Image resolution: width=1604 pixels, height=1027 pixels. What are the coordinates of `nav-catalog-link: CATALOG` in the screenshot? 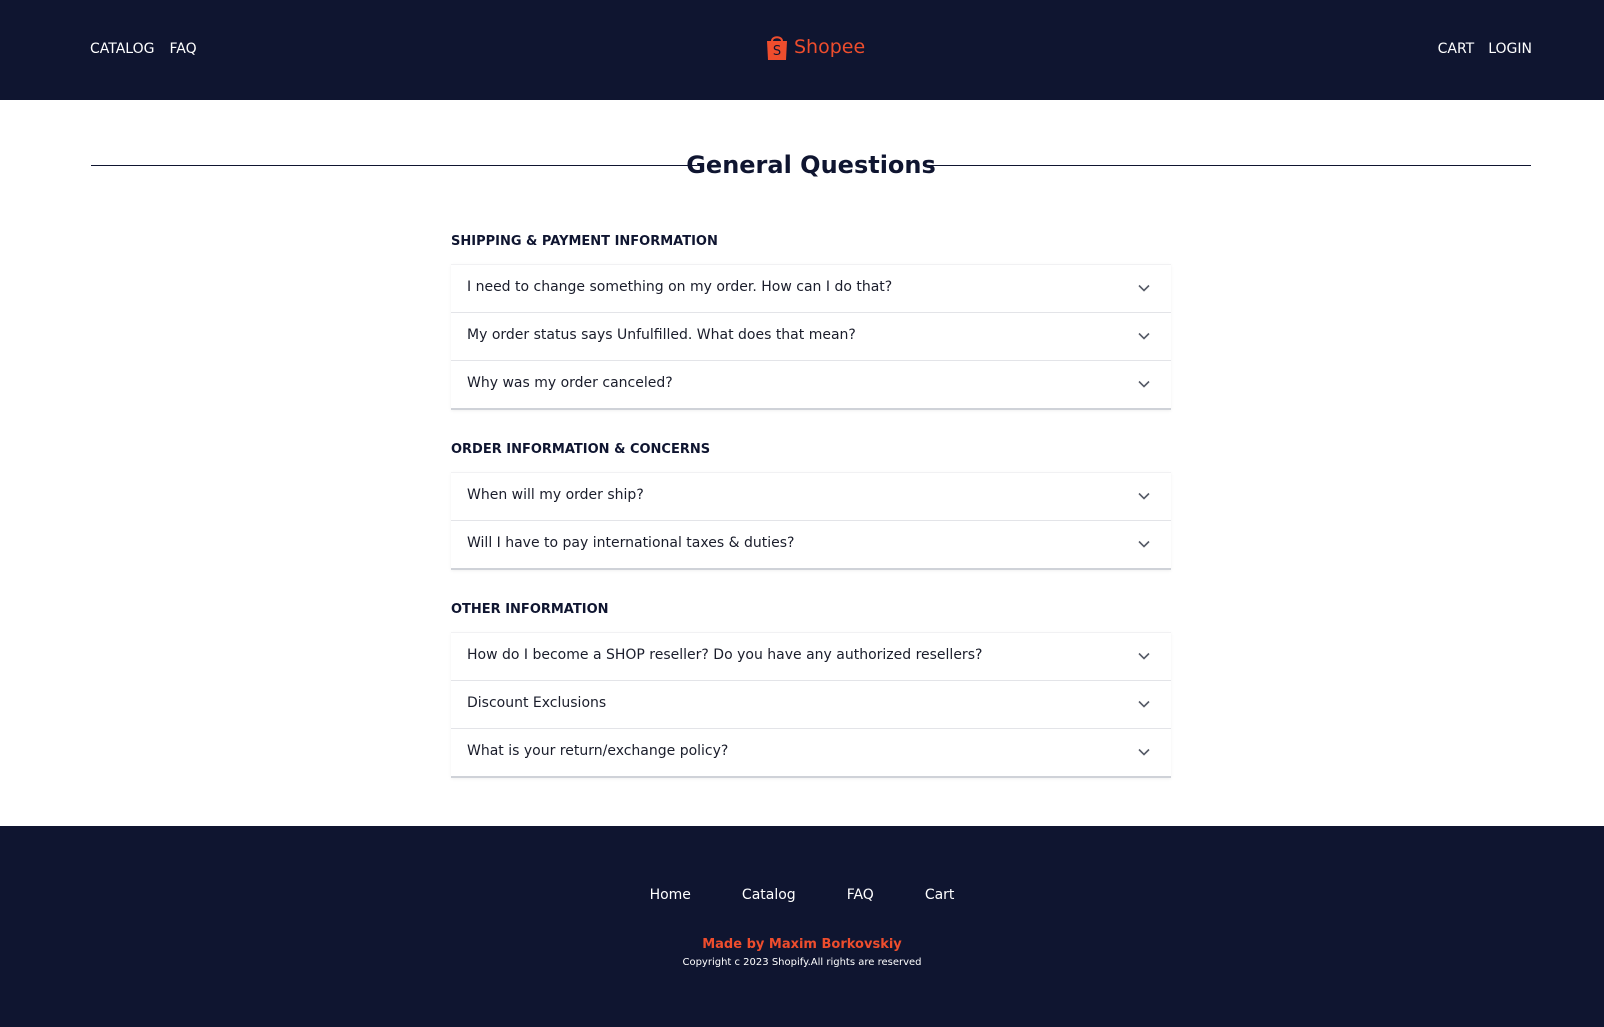 It's located at (122, 49).